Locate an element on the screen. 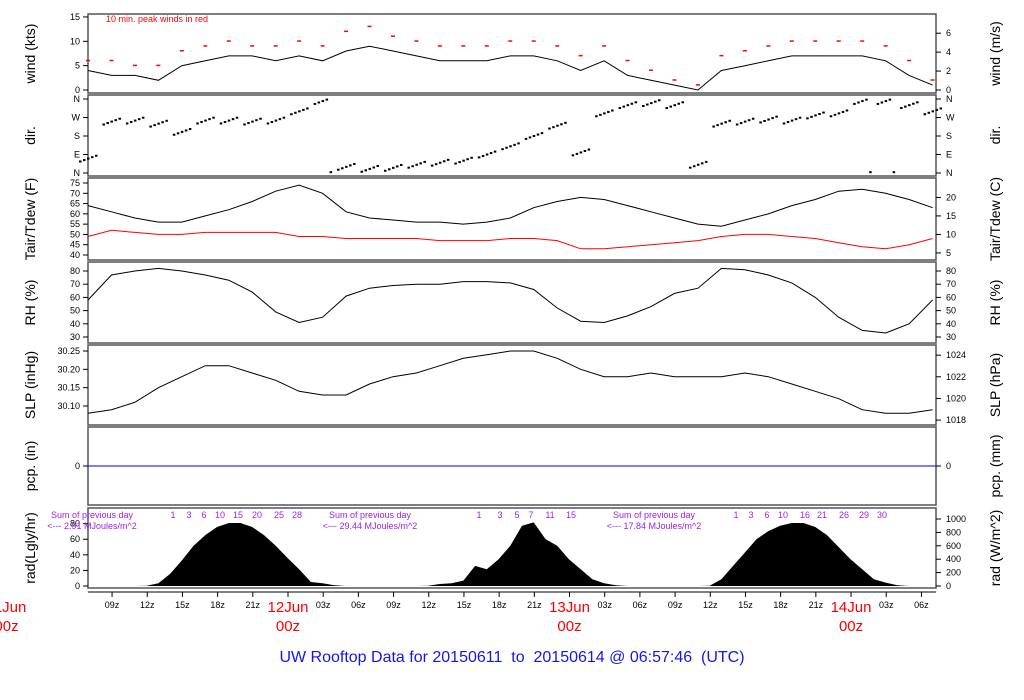  rh-tick-label: 60 is located at coordinates (75, 297).